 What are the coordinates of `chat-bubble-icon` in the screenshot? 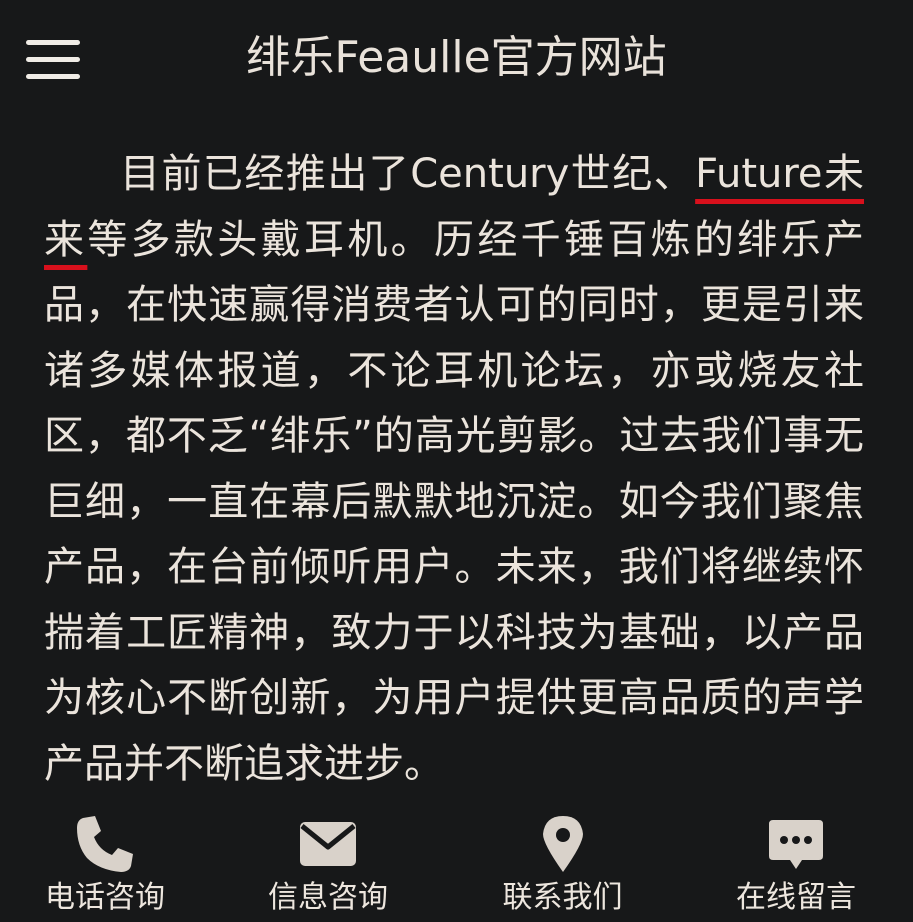 It's located at (796, 844).